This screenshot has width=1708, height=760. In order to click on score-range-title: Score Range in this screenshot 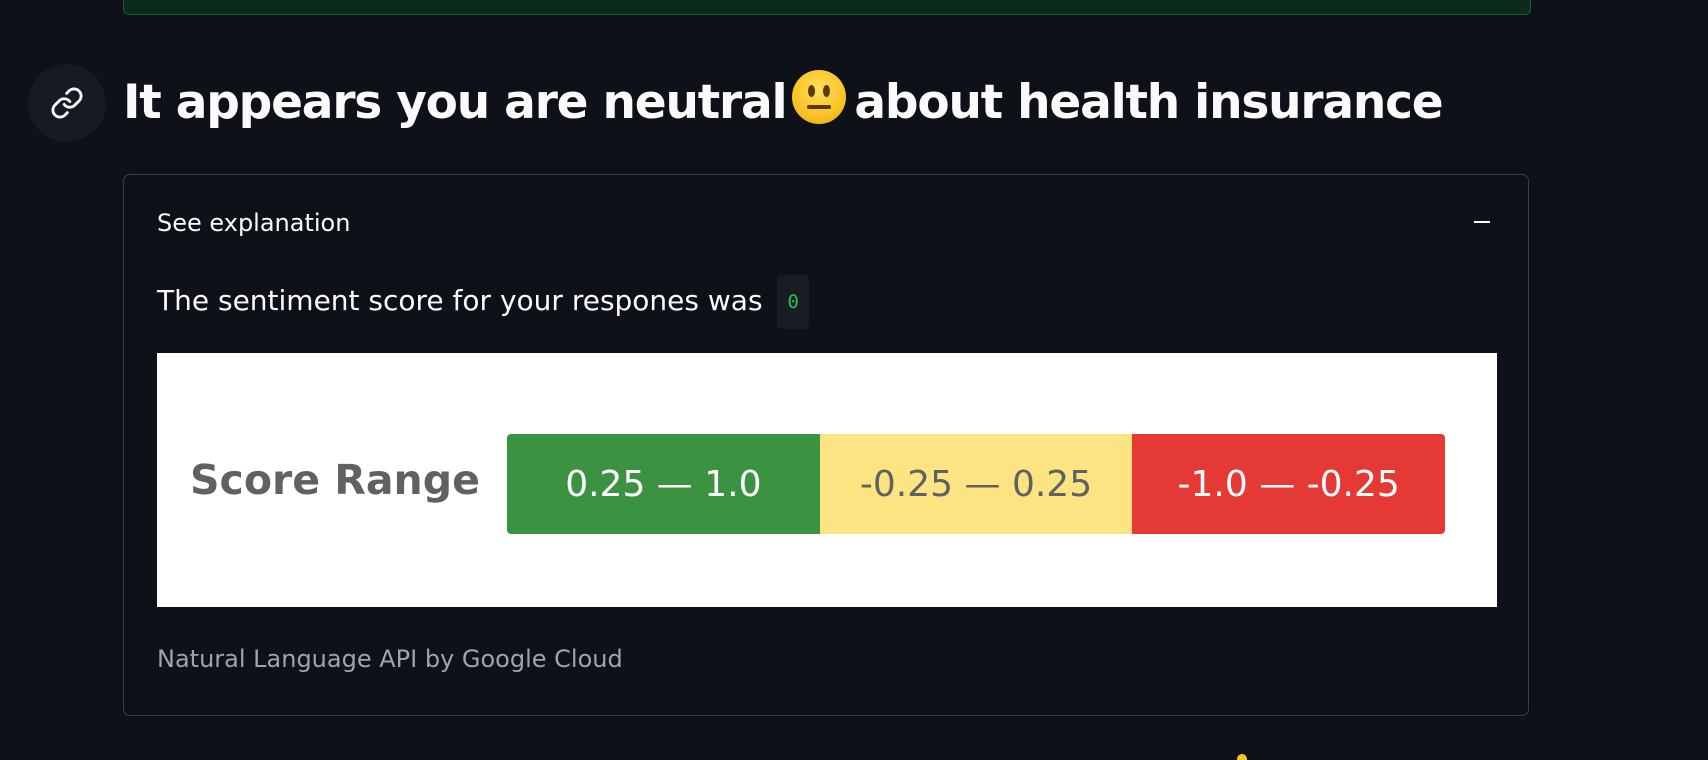, I will do `click(335, 480)`.